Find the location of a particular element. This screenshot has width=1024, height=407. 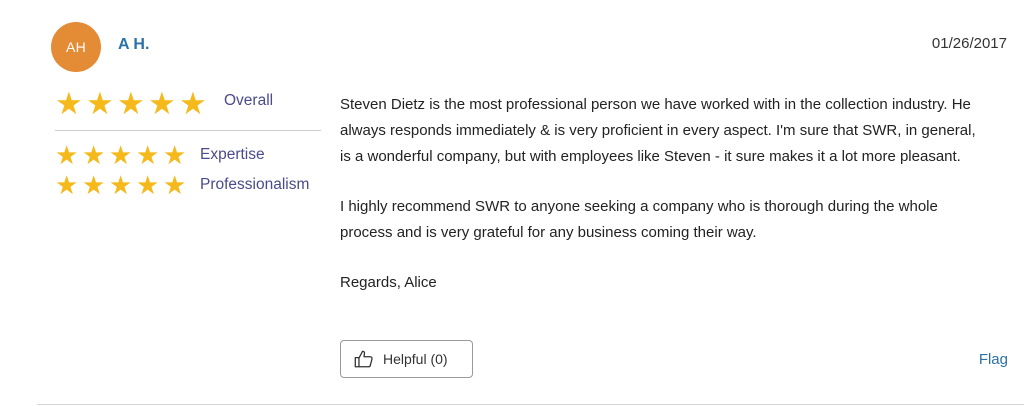

avatar-initials: AH is located at coordinates (76, 47).